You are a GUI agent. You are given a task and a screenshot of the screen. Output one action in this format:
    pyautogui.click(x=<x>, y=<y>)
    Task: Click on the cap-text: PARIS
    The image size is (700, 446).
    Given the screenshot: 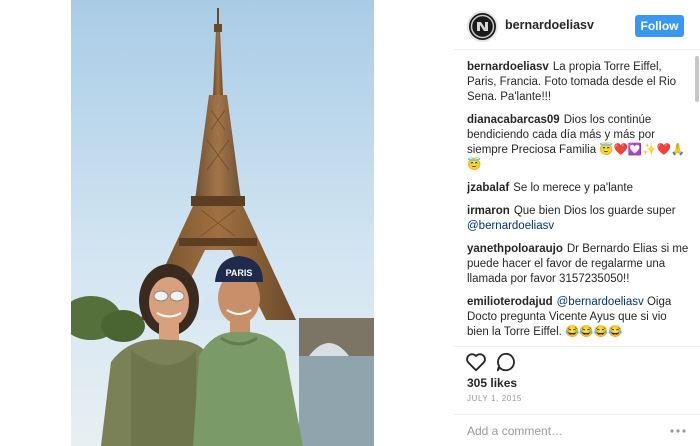 What is the action you would take?
    pyautogui.click(x=239, y=273)
    